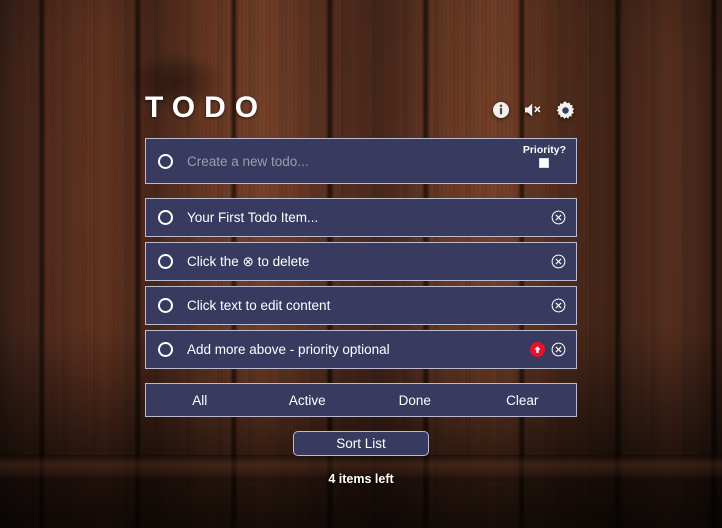 The height and width of the screenshot is (528, 722). I want to click on filter-bar: All Active Done Clear, so click(361, 400).